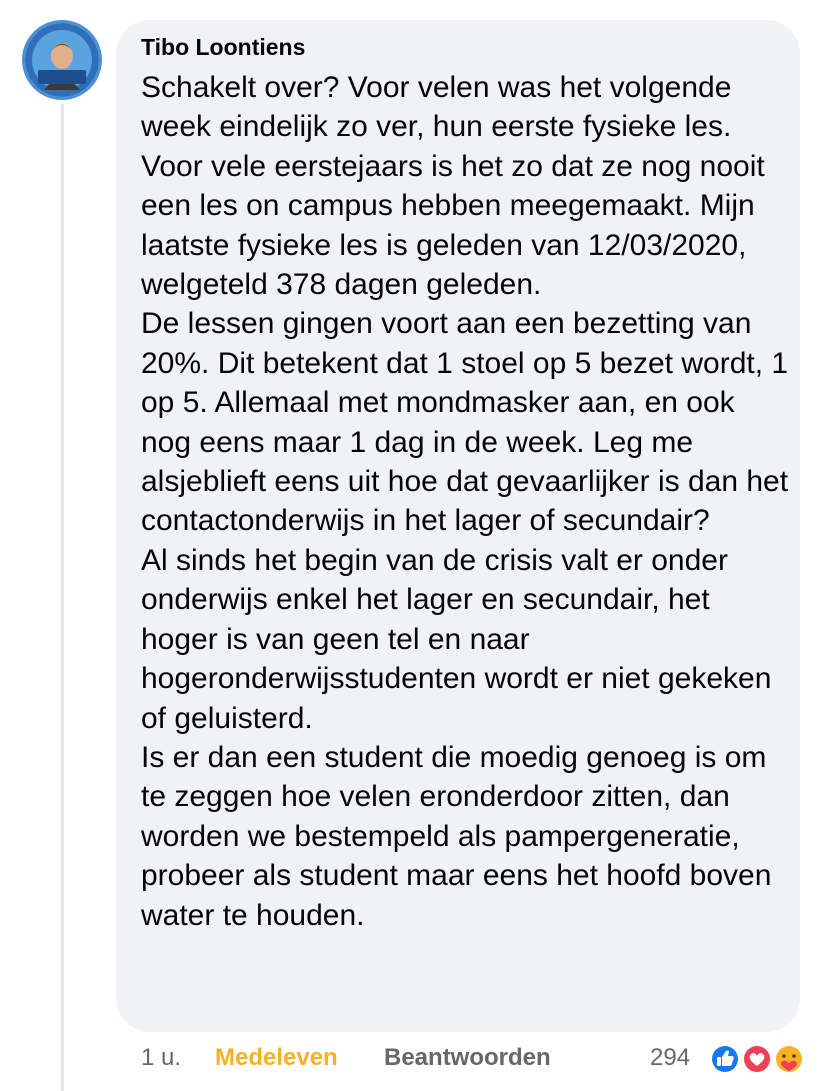 This screenshot has height=1091, width=826. Describe the element at coordinates (161, 1058) in the screenshot. I see `comment-timestamp: 1 u.` at that location.